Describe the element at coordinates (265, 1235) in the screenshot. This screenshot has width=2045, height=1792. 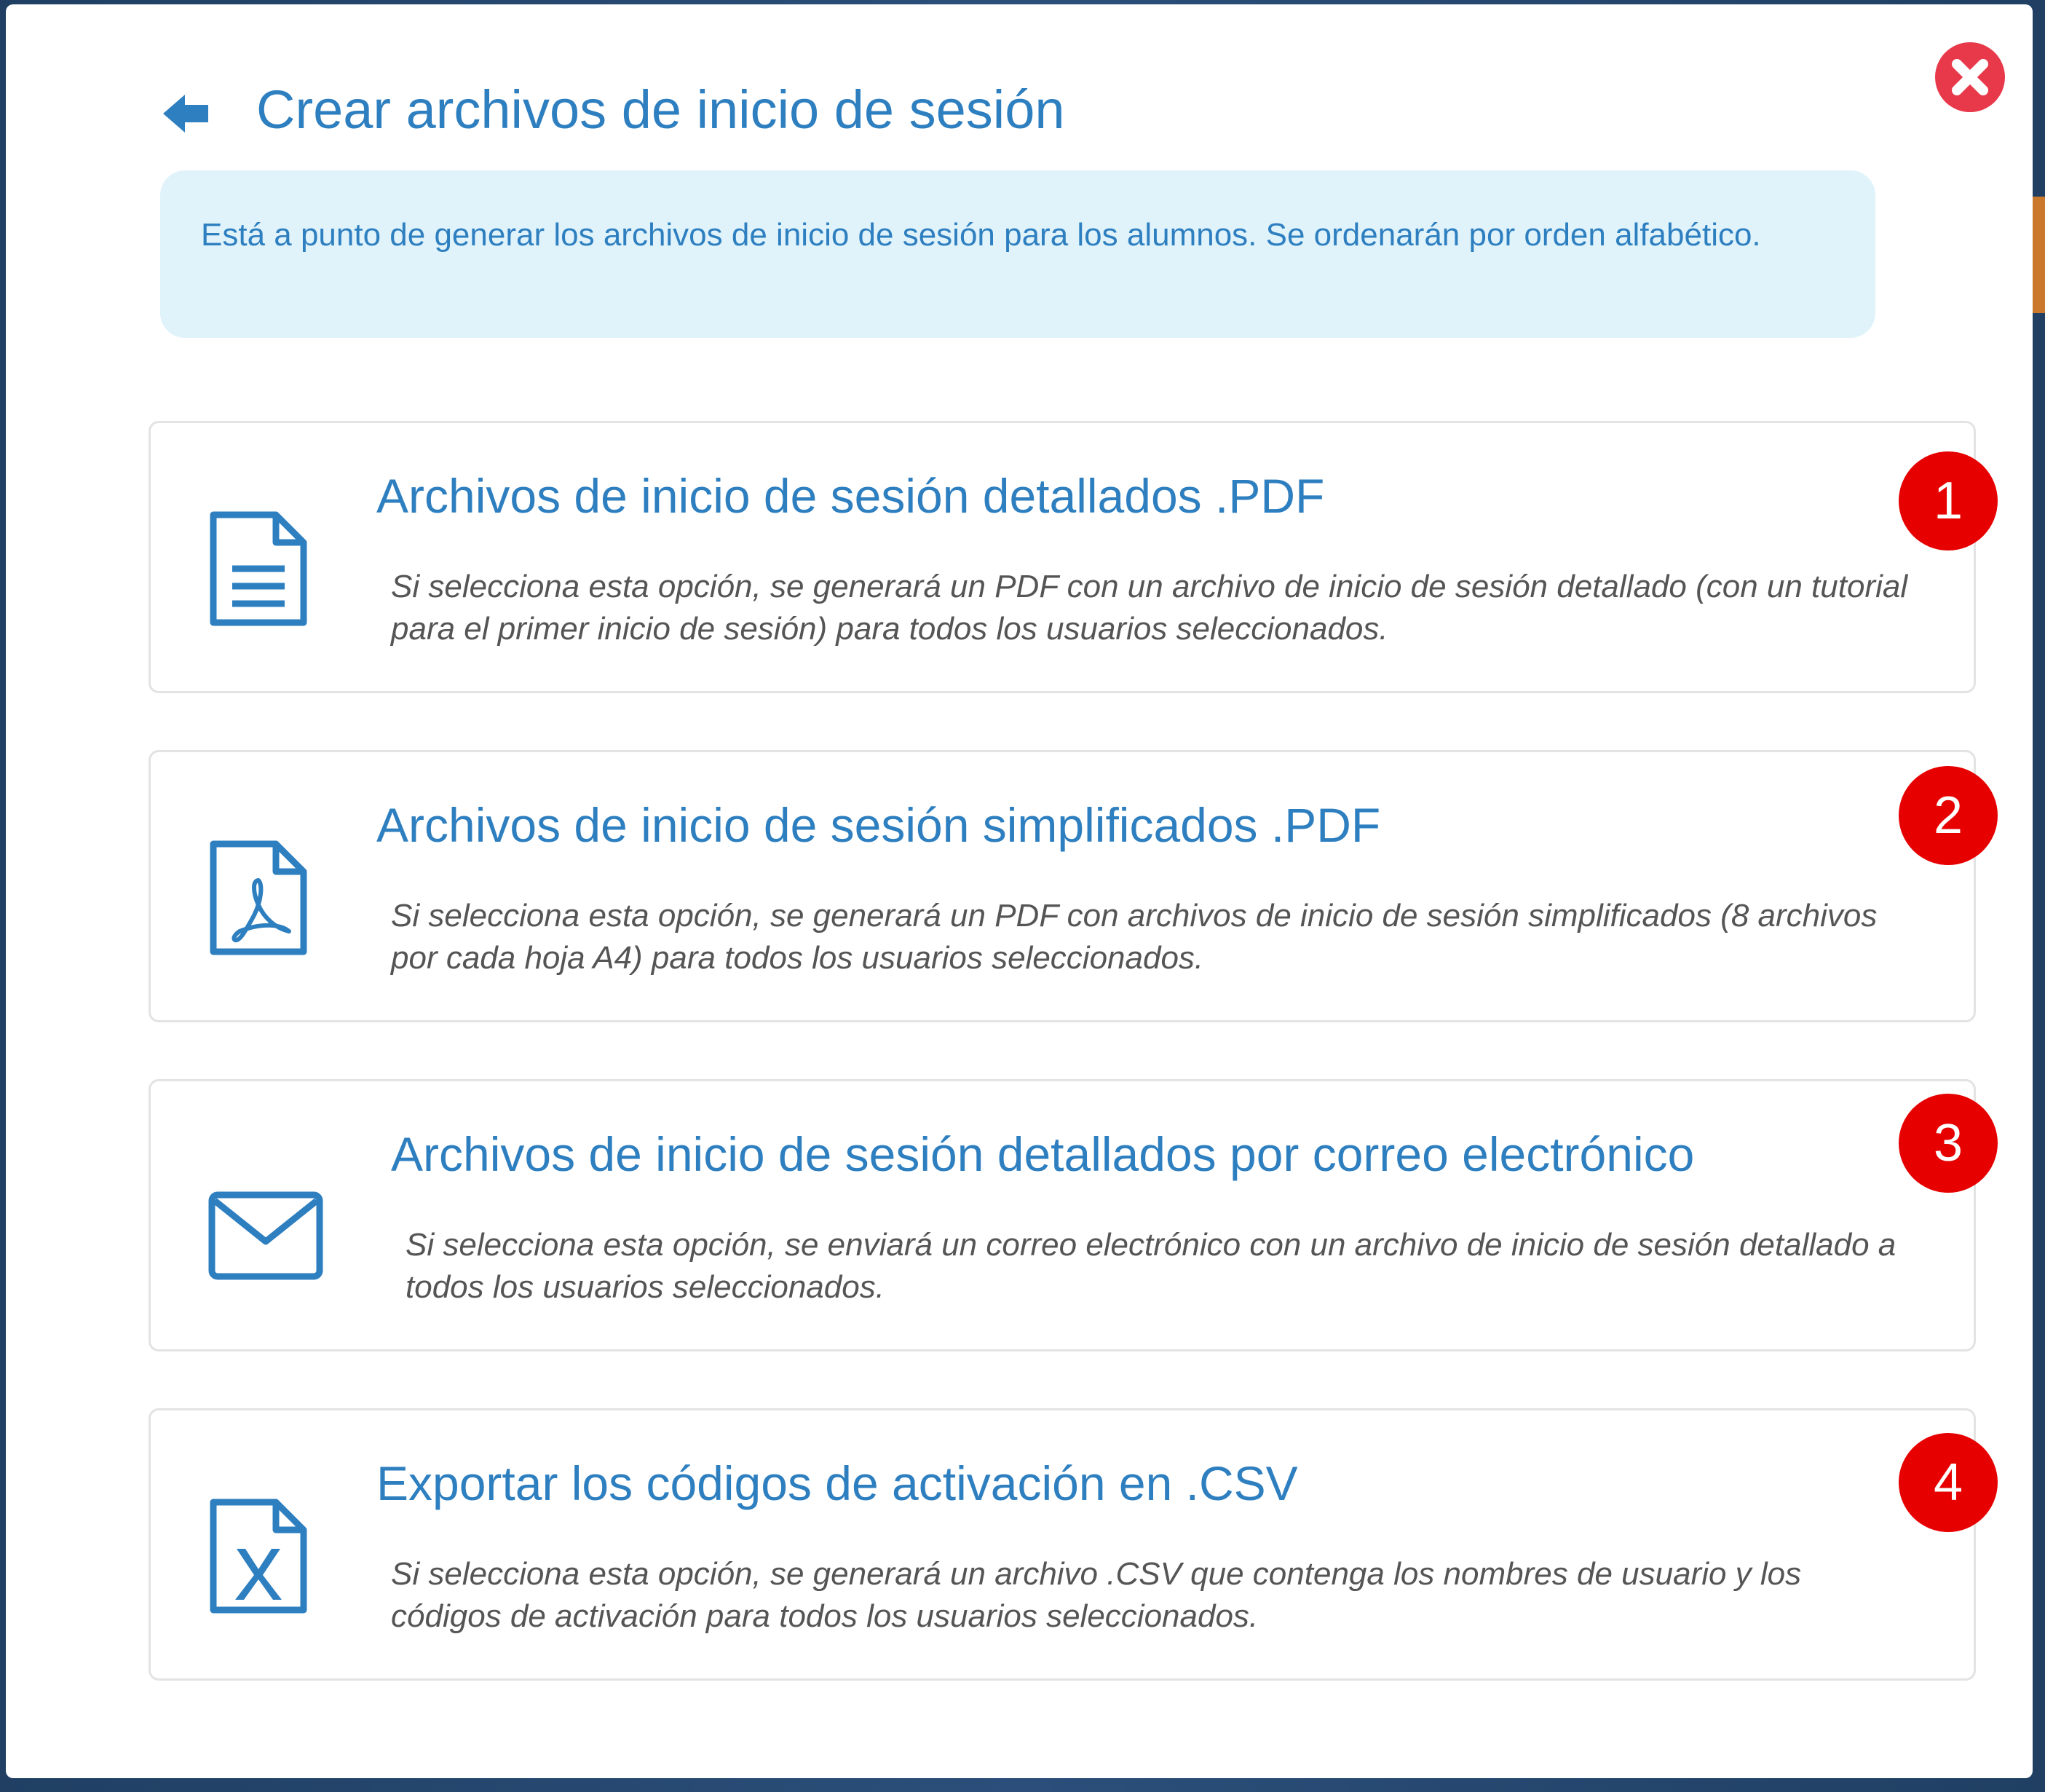
I see `envelope-icon` at that location.